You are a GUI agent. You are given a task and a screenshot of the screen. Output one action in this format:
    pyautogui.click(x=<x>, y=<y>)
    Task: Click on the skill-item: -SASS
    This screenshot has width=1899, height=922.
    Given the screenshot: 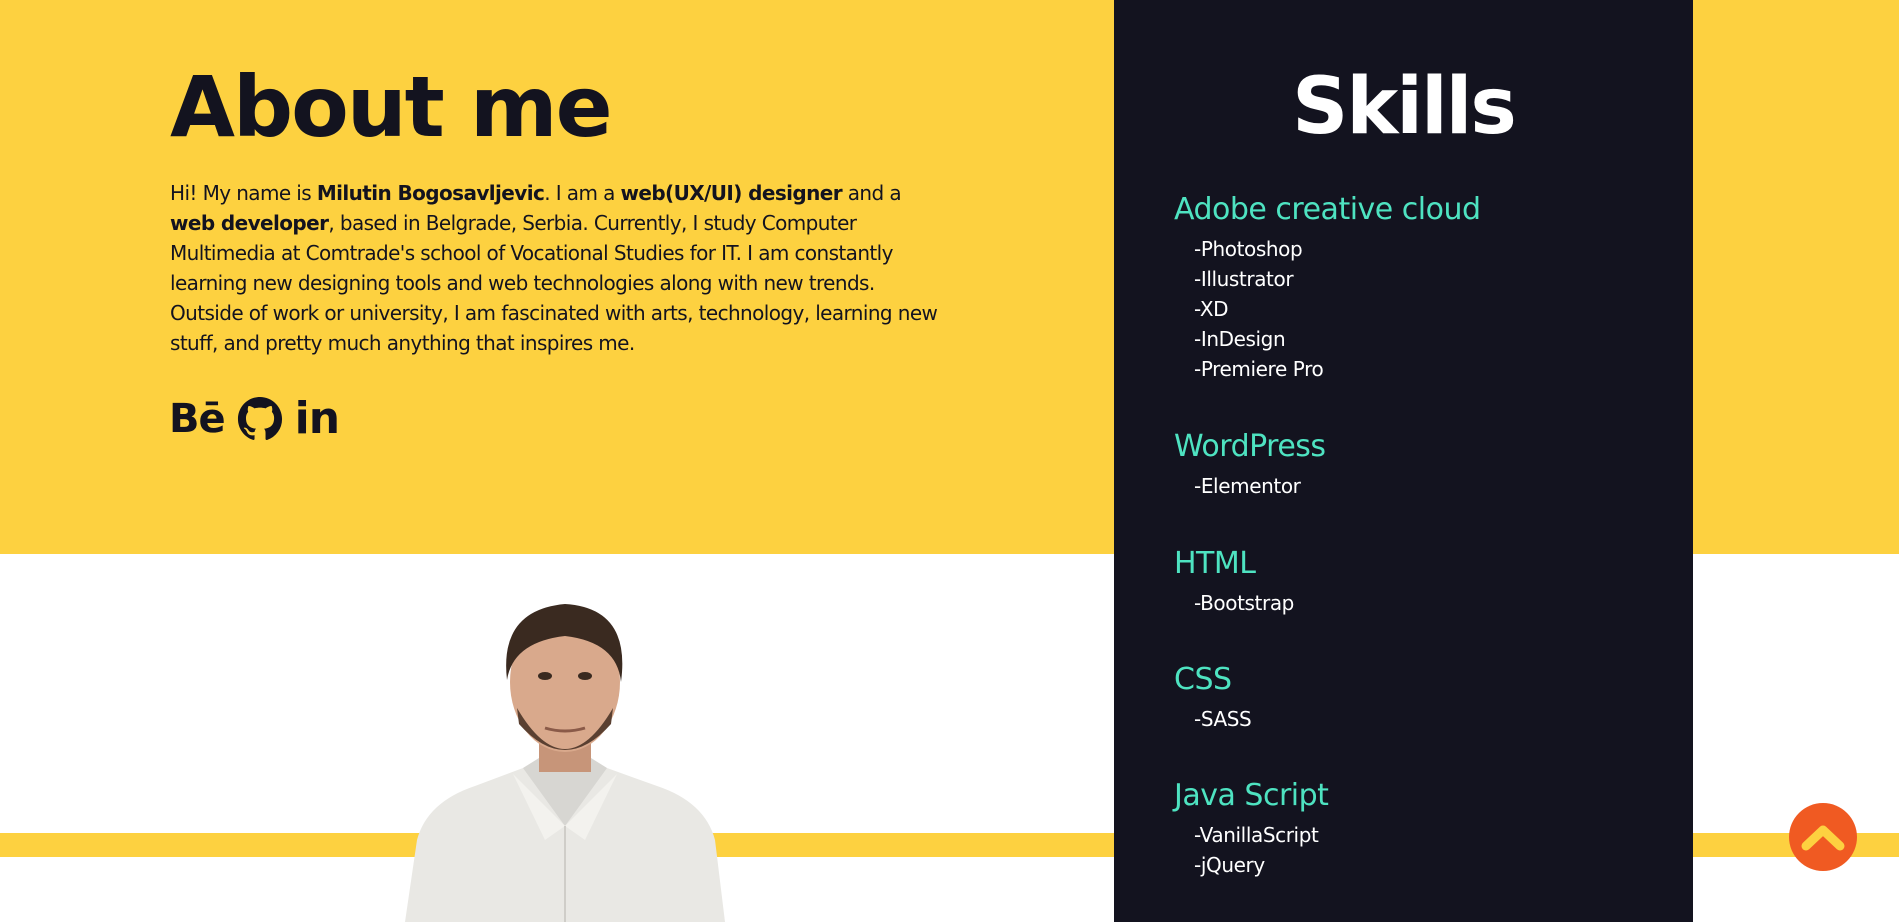 What is the action you would take?
    pyautogui.click(x=1223, y=719)
    